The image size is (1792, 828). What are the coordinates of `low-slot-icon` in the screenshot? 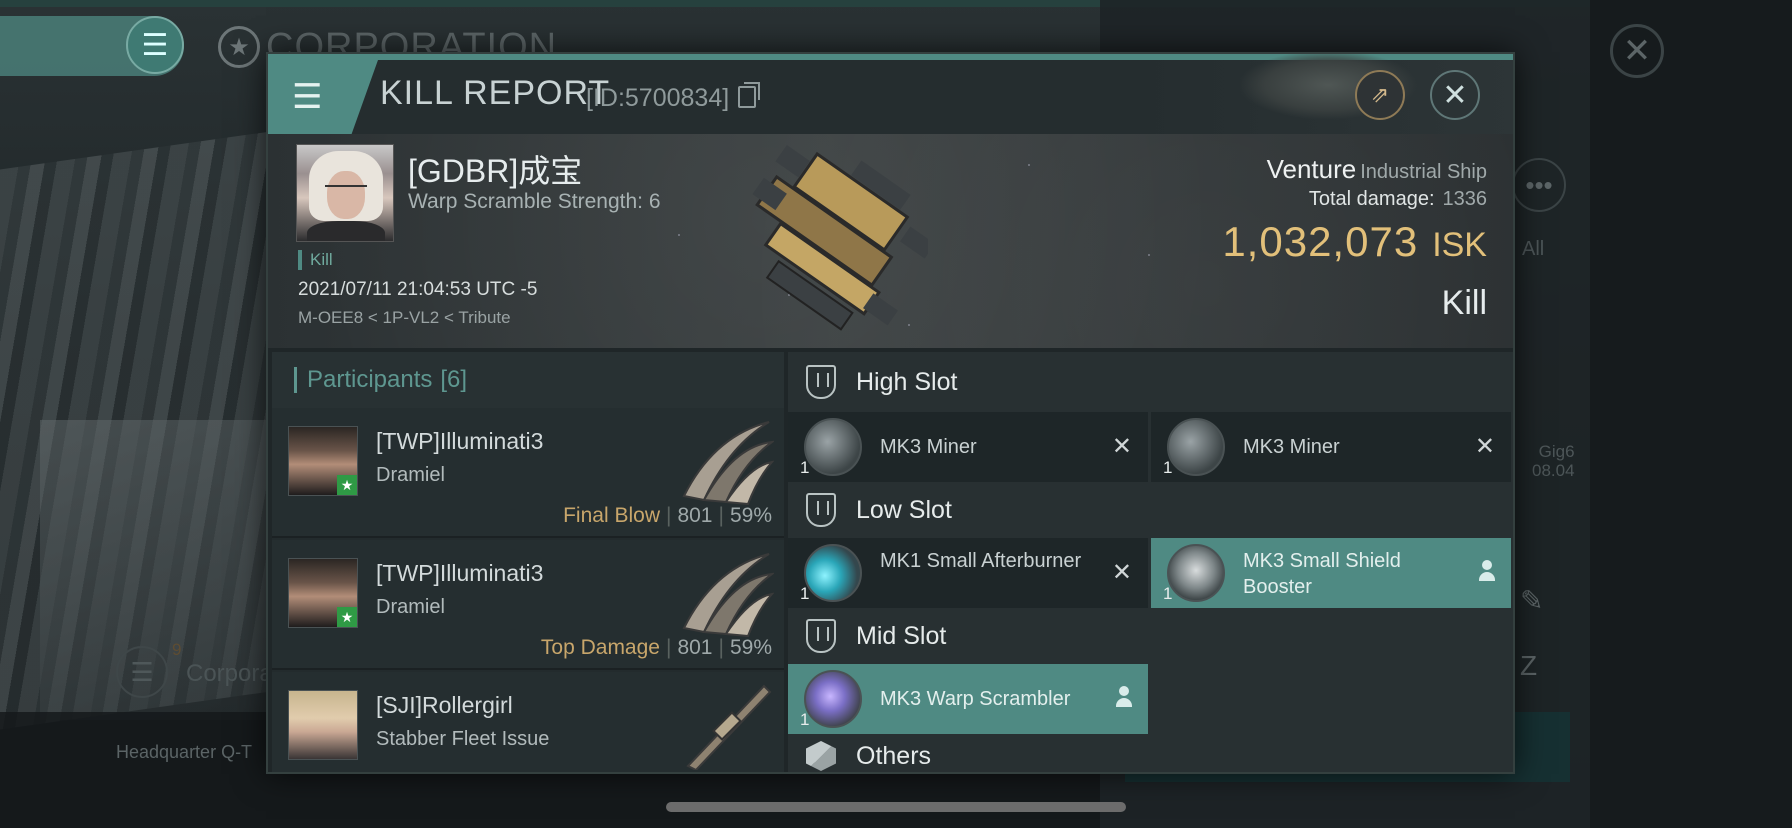 It's located at (821, 510).